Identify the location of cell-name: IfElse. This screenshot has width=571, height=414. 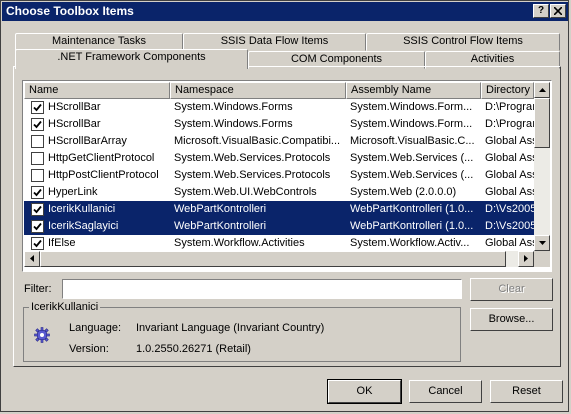
(62, 243).